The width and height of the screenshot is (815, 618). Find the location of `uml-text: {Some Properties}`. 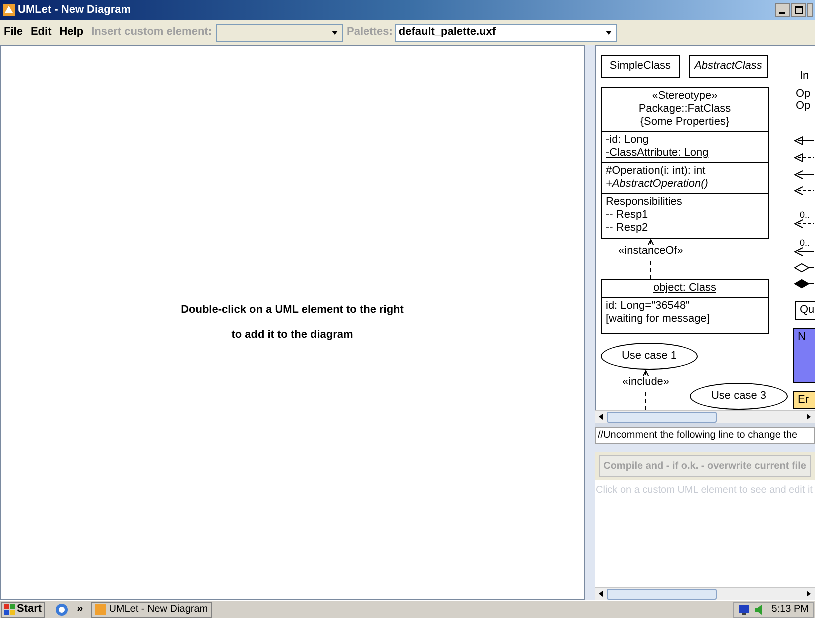

uml-text: {Some Properties} is located at coordinates (685, 122).